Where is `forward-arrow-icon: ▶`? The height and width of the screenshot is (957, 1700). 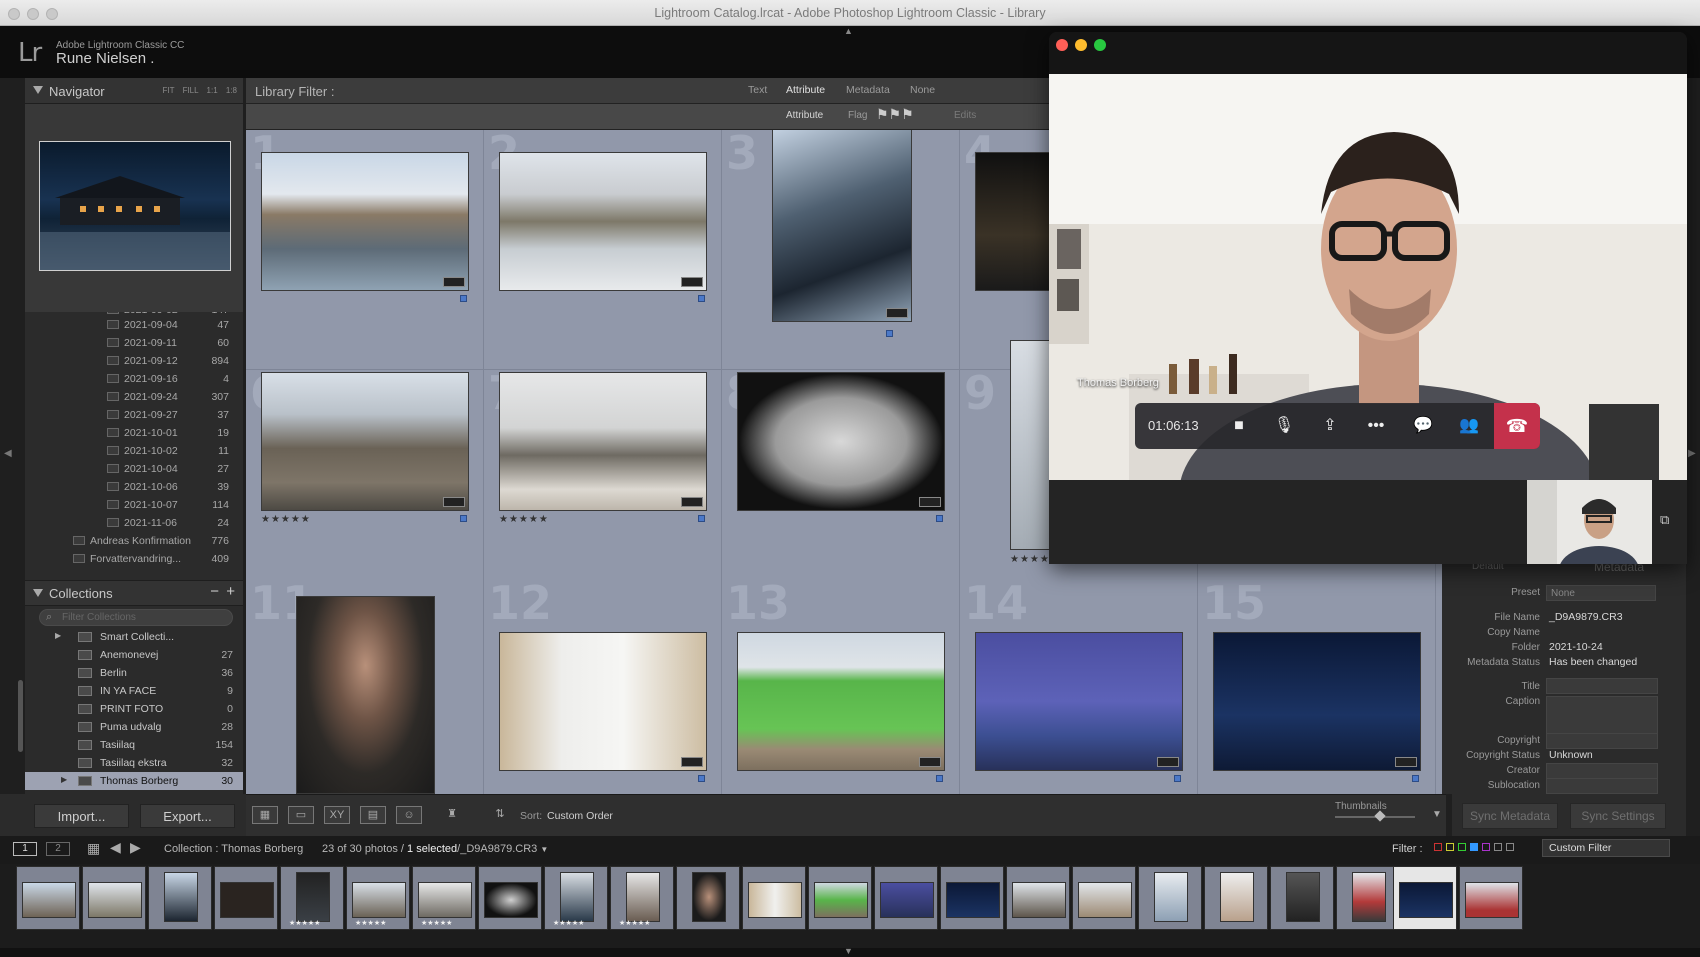 forward-arrow-icon: ▶ is located at coordinates (135, 847).